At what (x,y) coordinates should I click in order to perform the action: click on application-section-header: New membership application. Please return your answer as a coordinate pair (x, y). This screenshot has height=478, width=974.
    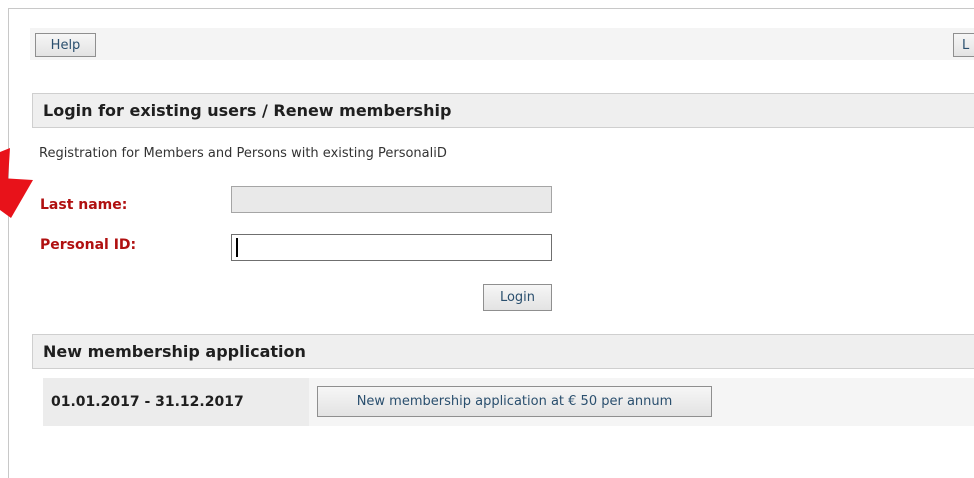
    Looking at the image, I should click on (503, 351).